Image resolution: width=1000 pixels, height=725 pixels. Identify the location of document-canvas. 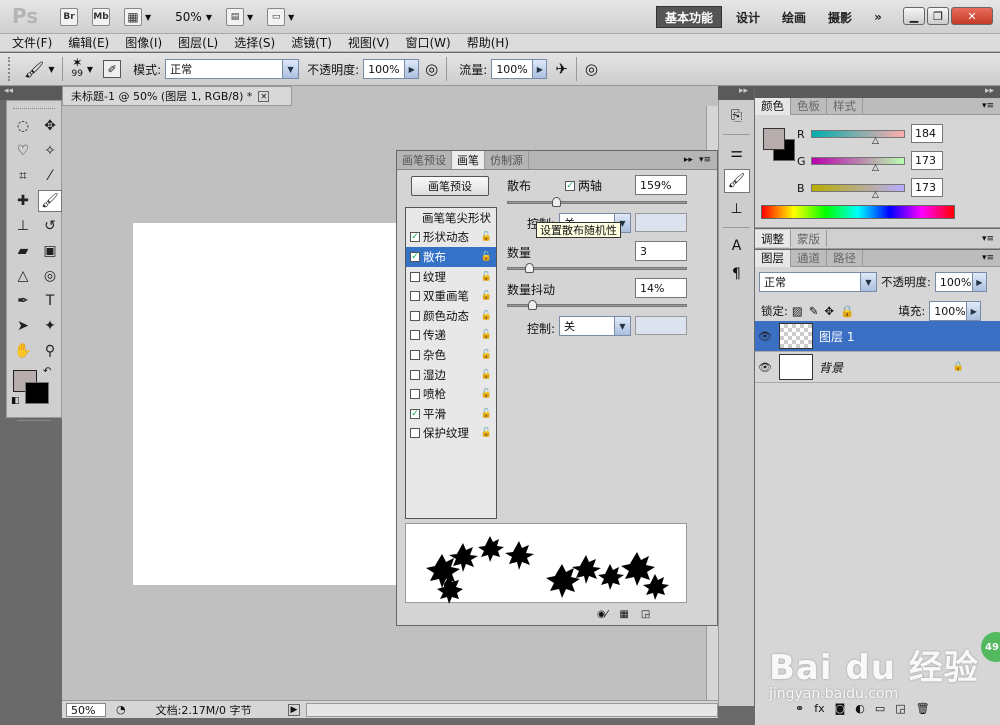
(270, 404).